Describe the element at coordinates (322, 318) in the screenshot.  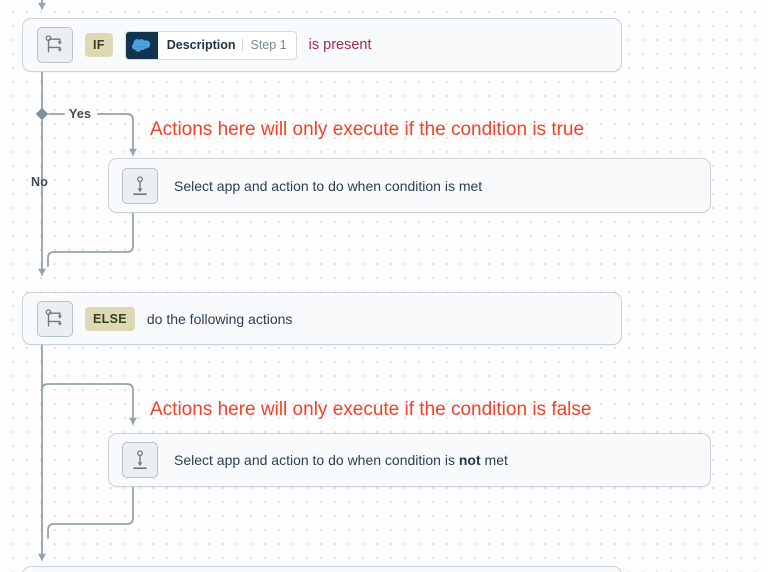
I see `else-step-card: ELSE do the following actions` at that location.